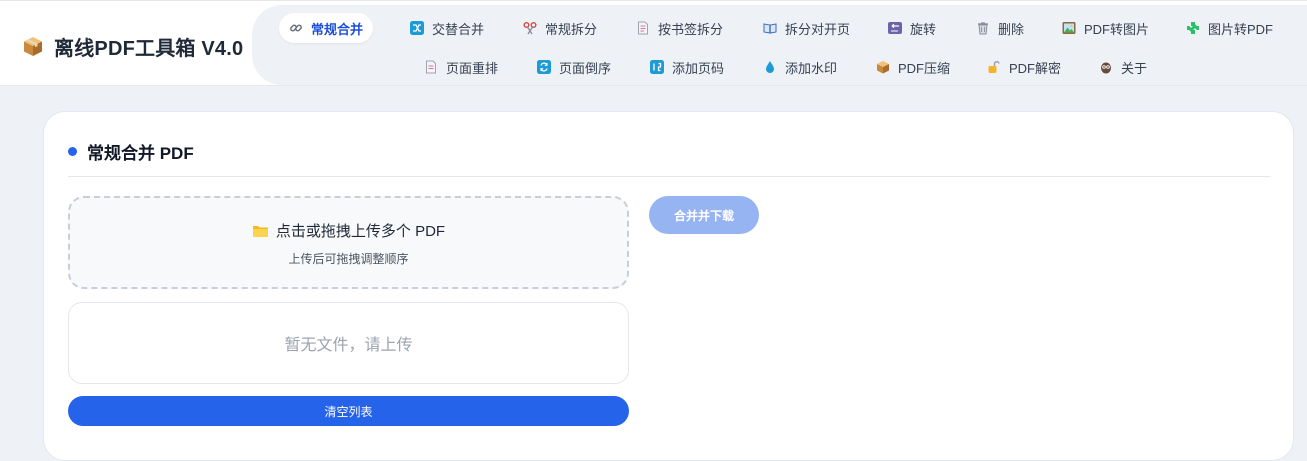  I want to click on dropzone-main: 点击或拖拽上传多个 PDF, so click(348, 230).